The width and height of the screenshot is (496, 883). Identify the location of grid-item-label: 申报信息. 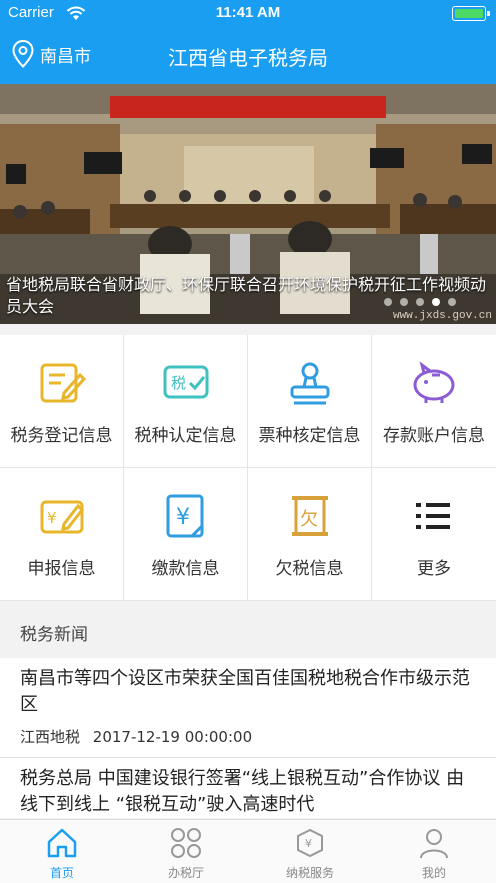
(61, 568).